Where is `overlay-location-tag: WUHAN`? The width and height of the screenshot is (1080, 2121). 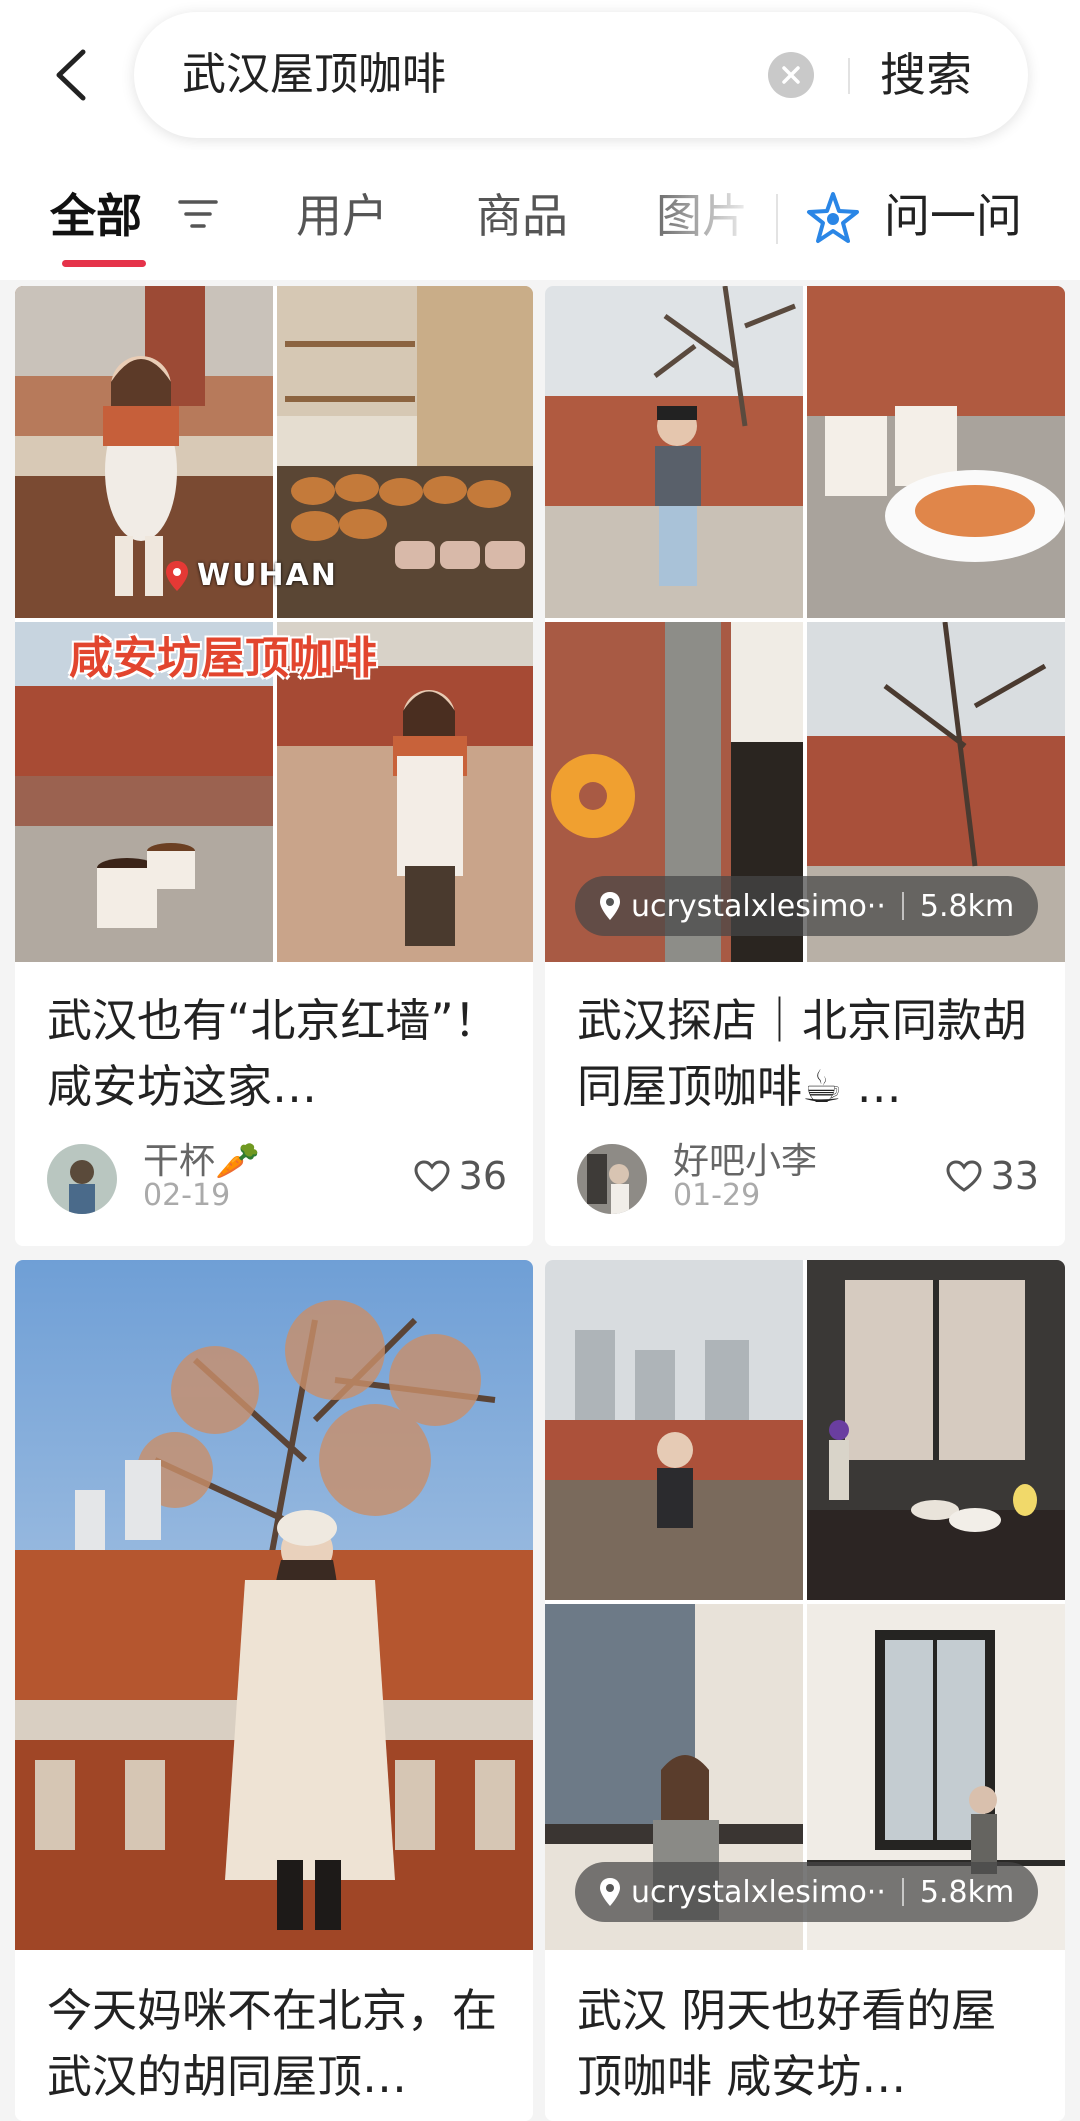
overlay-location-tag: WUHAN is located at coordinates (251, 575).